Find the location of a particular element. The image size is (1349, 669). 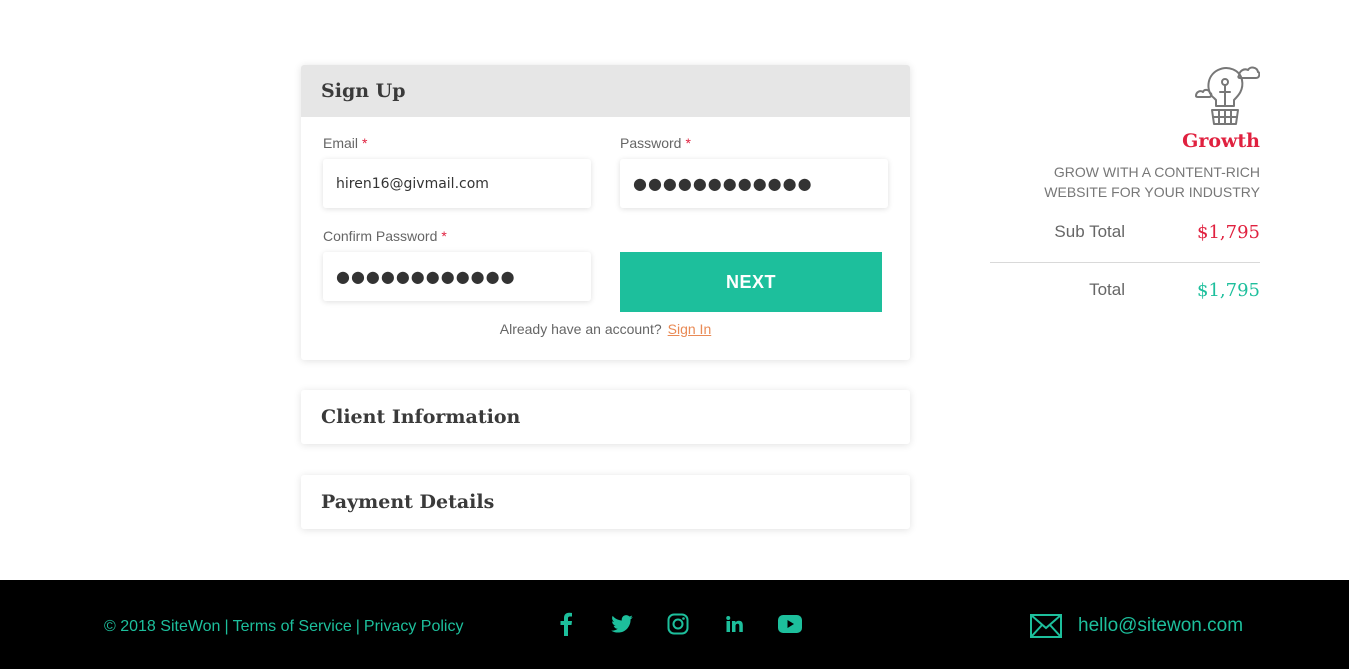

total-row: Total $1,795 is located at coordinates (1125, 292).